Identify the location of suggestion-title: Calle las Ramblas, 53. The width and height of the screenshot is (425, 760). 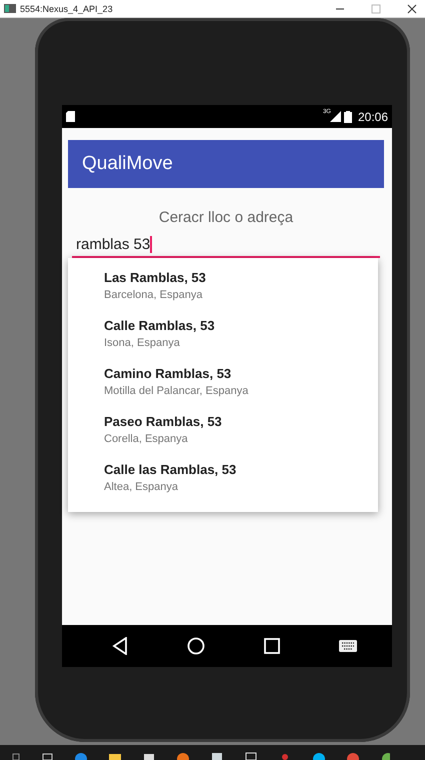
(241, 469).